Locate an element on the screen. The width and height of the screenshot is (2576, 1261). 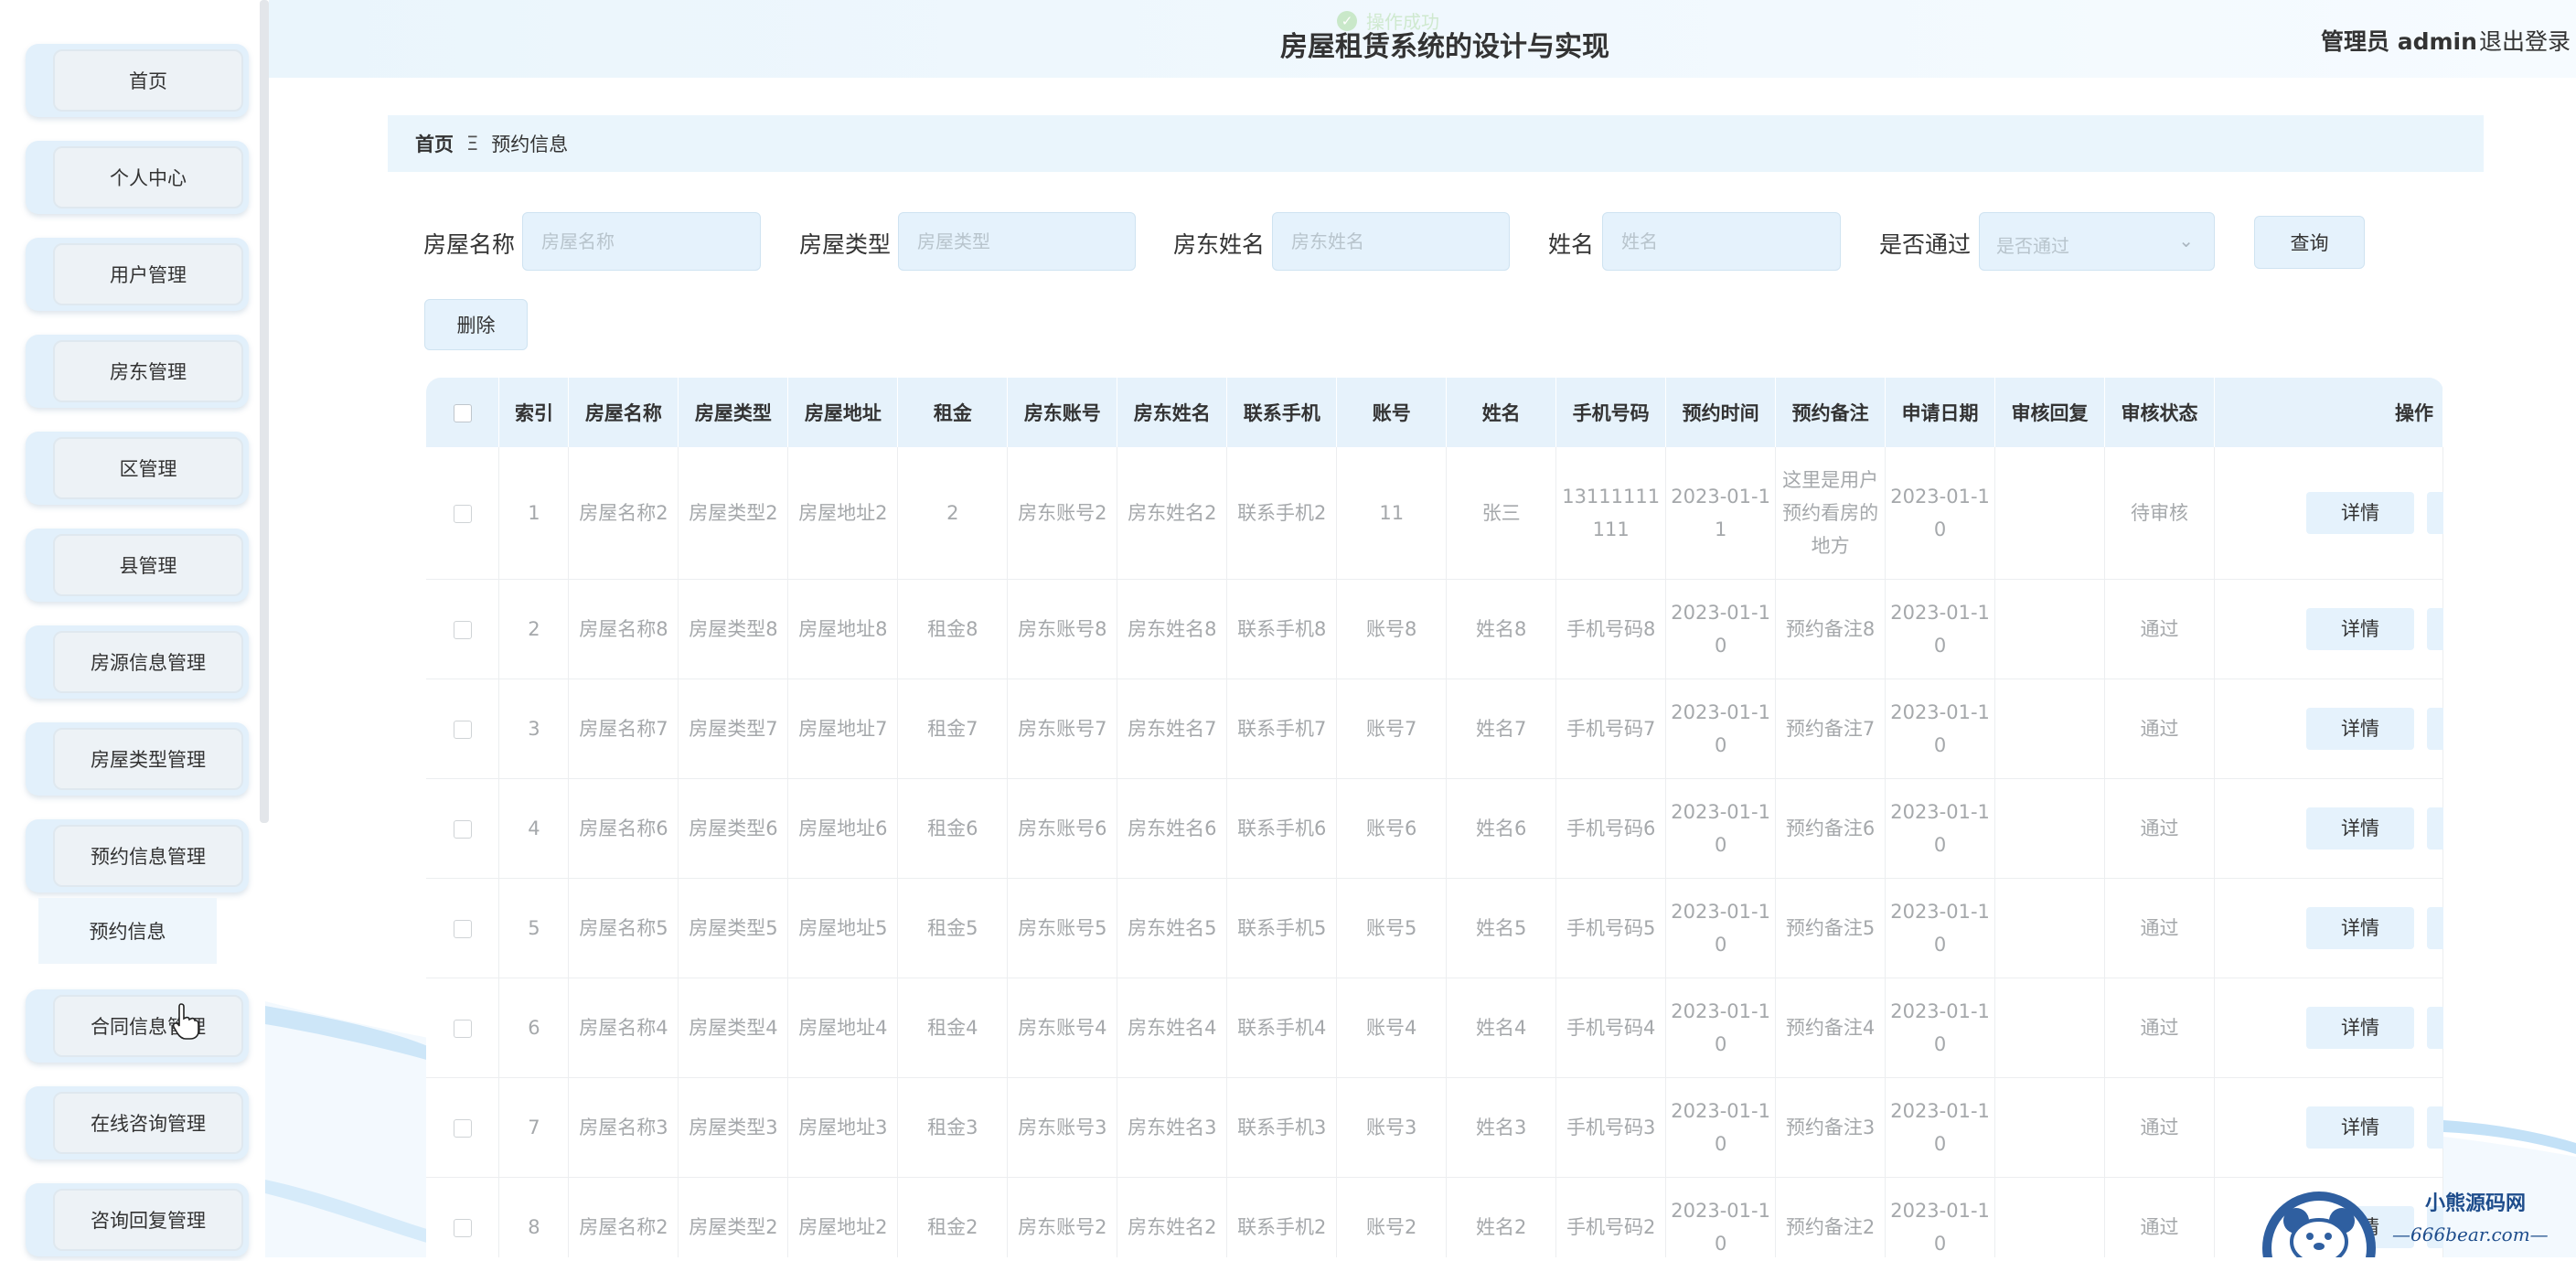
table-cell: 租金7 is located at coordinates (953, 729).